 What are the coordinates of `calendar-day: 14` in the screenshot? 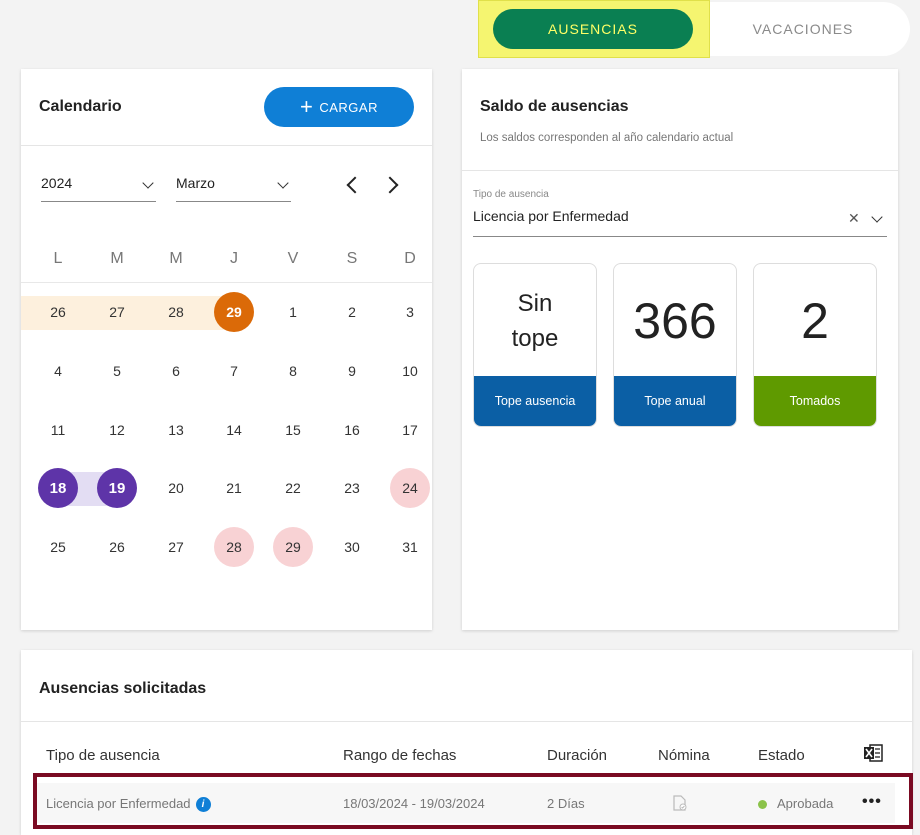 It's located at (234, 430).